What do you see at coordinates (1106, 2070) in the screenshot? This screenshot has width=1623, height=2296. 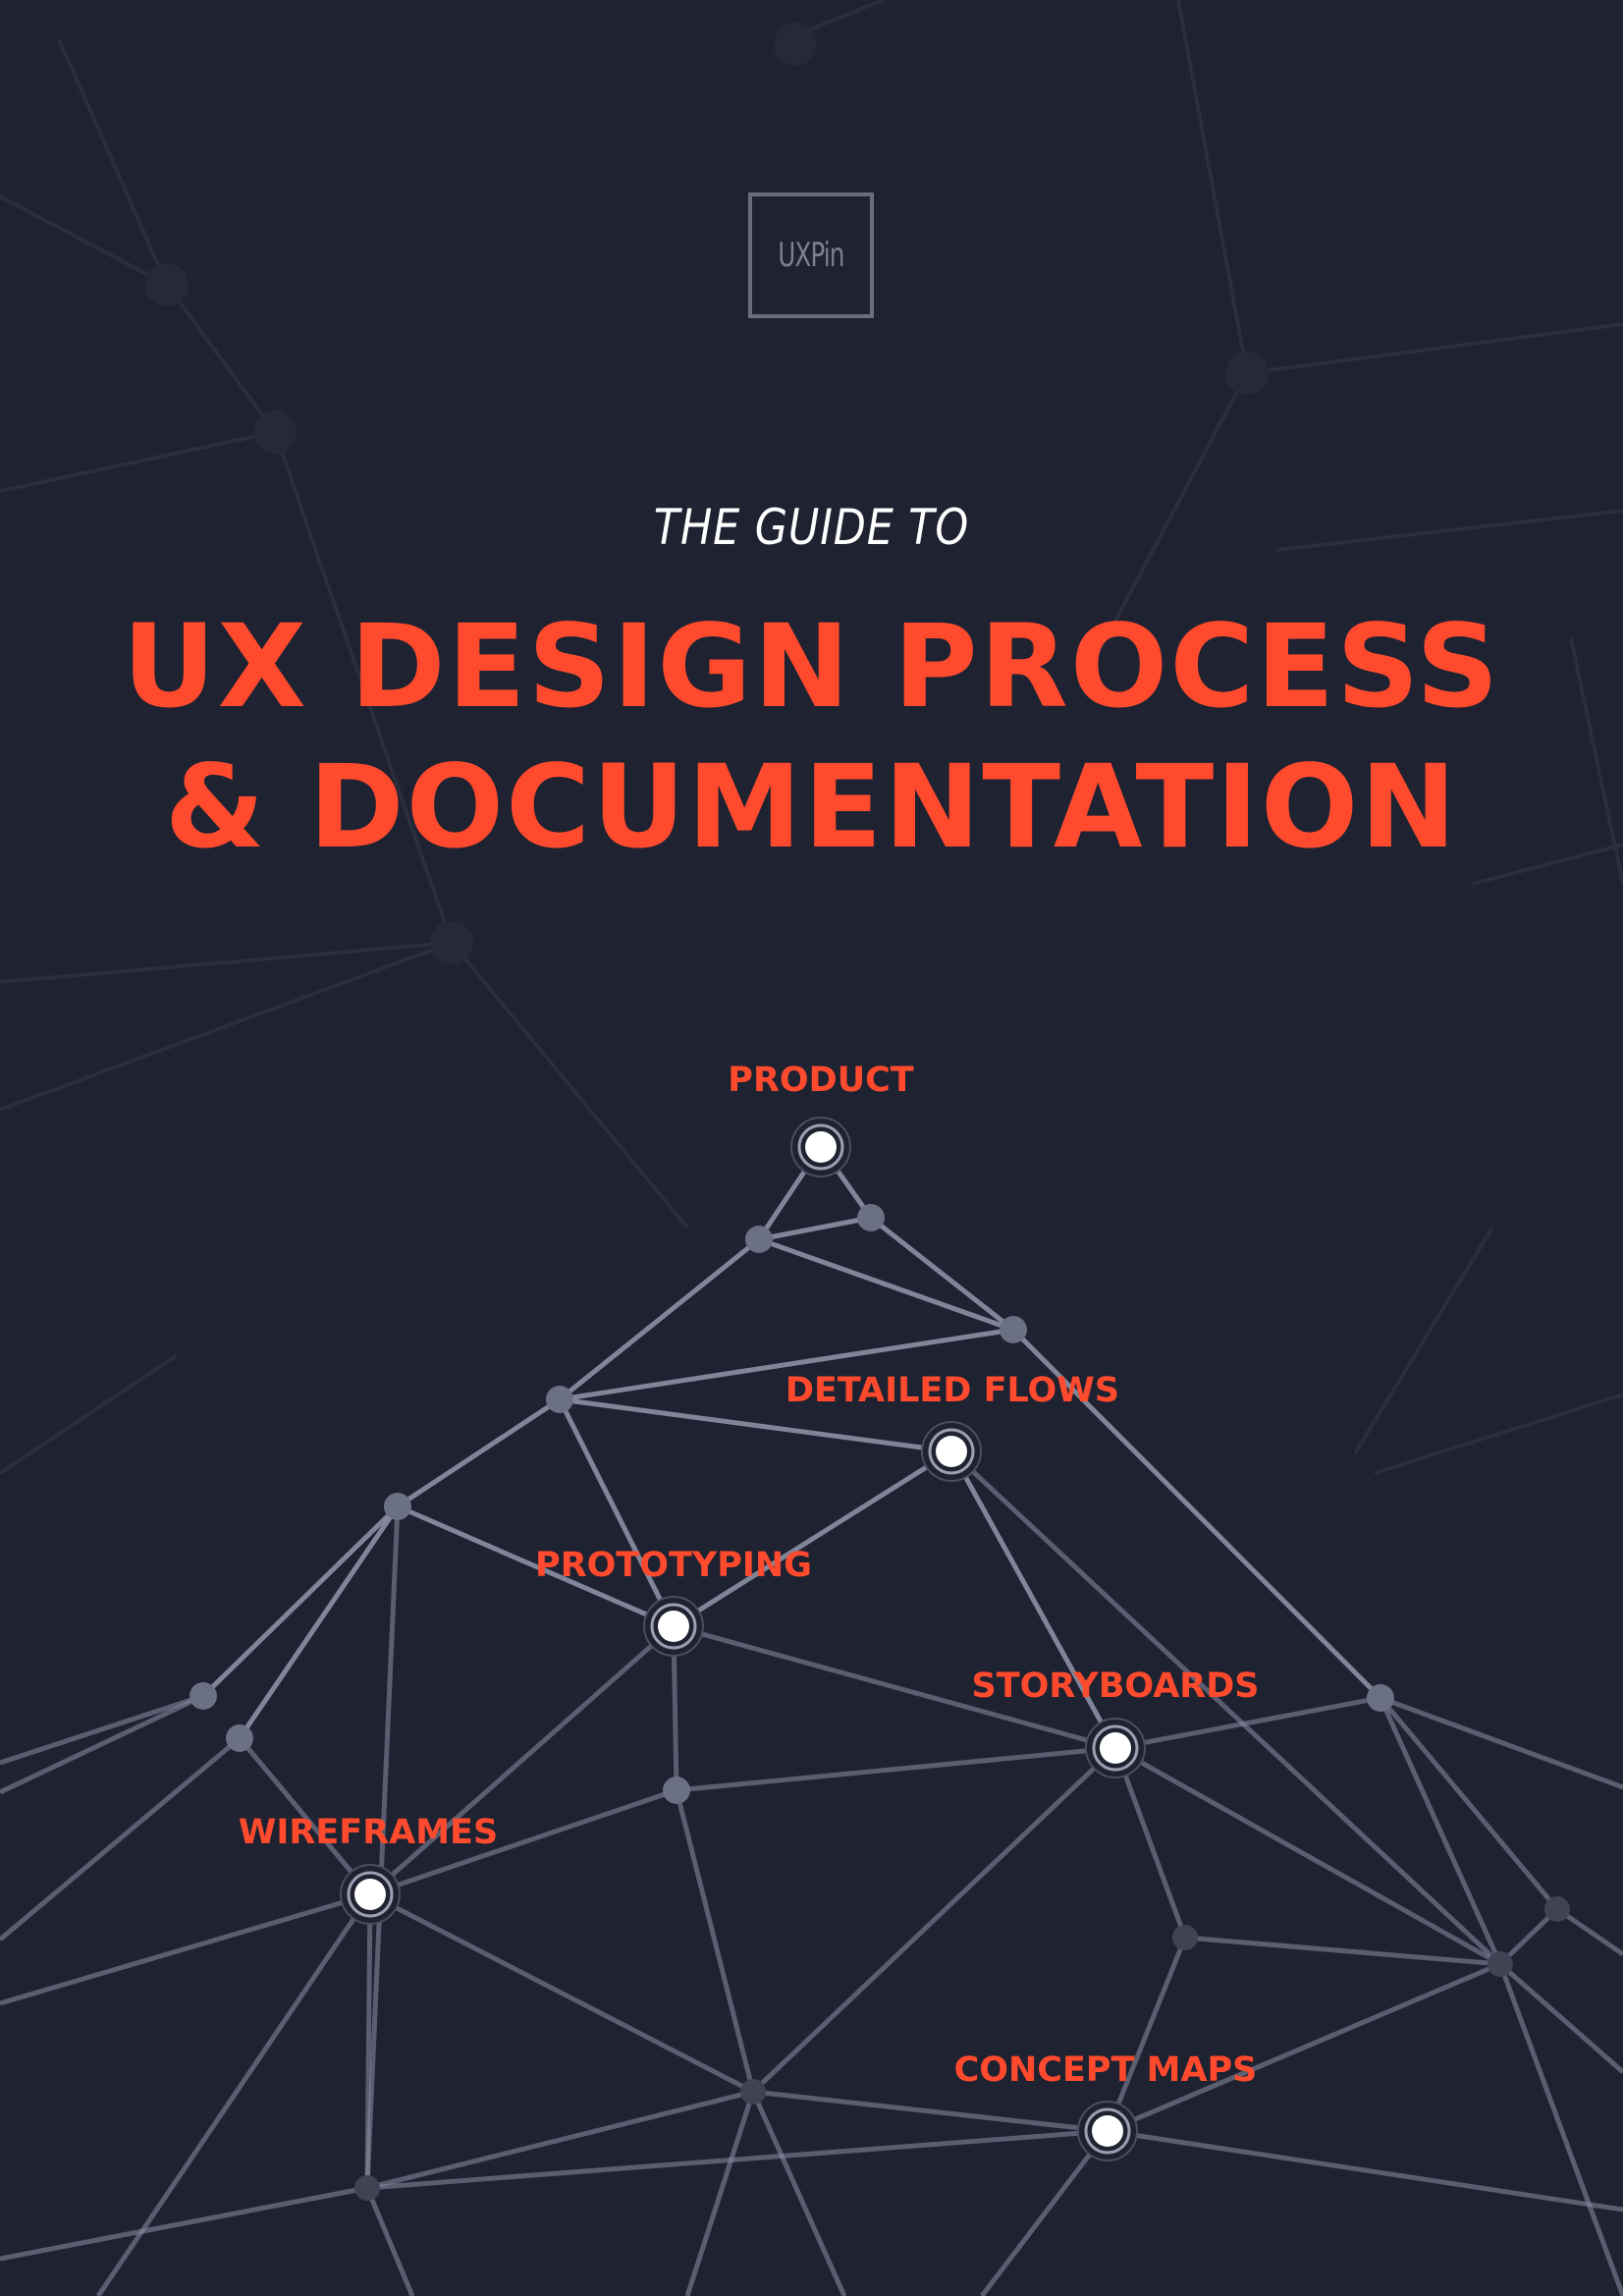 I see `label-concept-maps: CONCEPT MAPS` at bounding box center [1106, 2070].